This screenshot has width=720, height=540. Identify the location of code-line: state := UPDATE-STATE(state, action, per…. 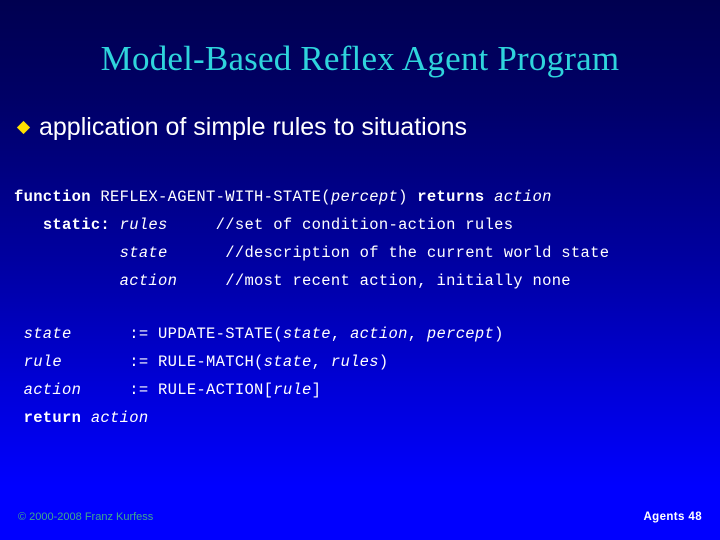
(259, 334).